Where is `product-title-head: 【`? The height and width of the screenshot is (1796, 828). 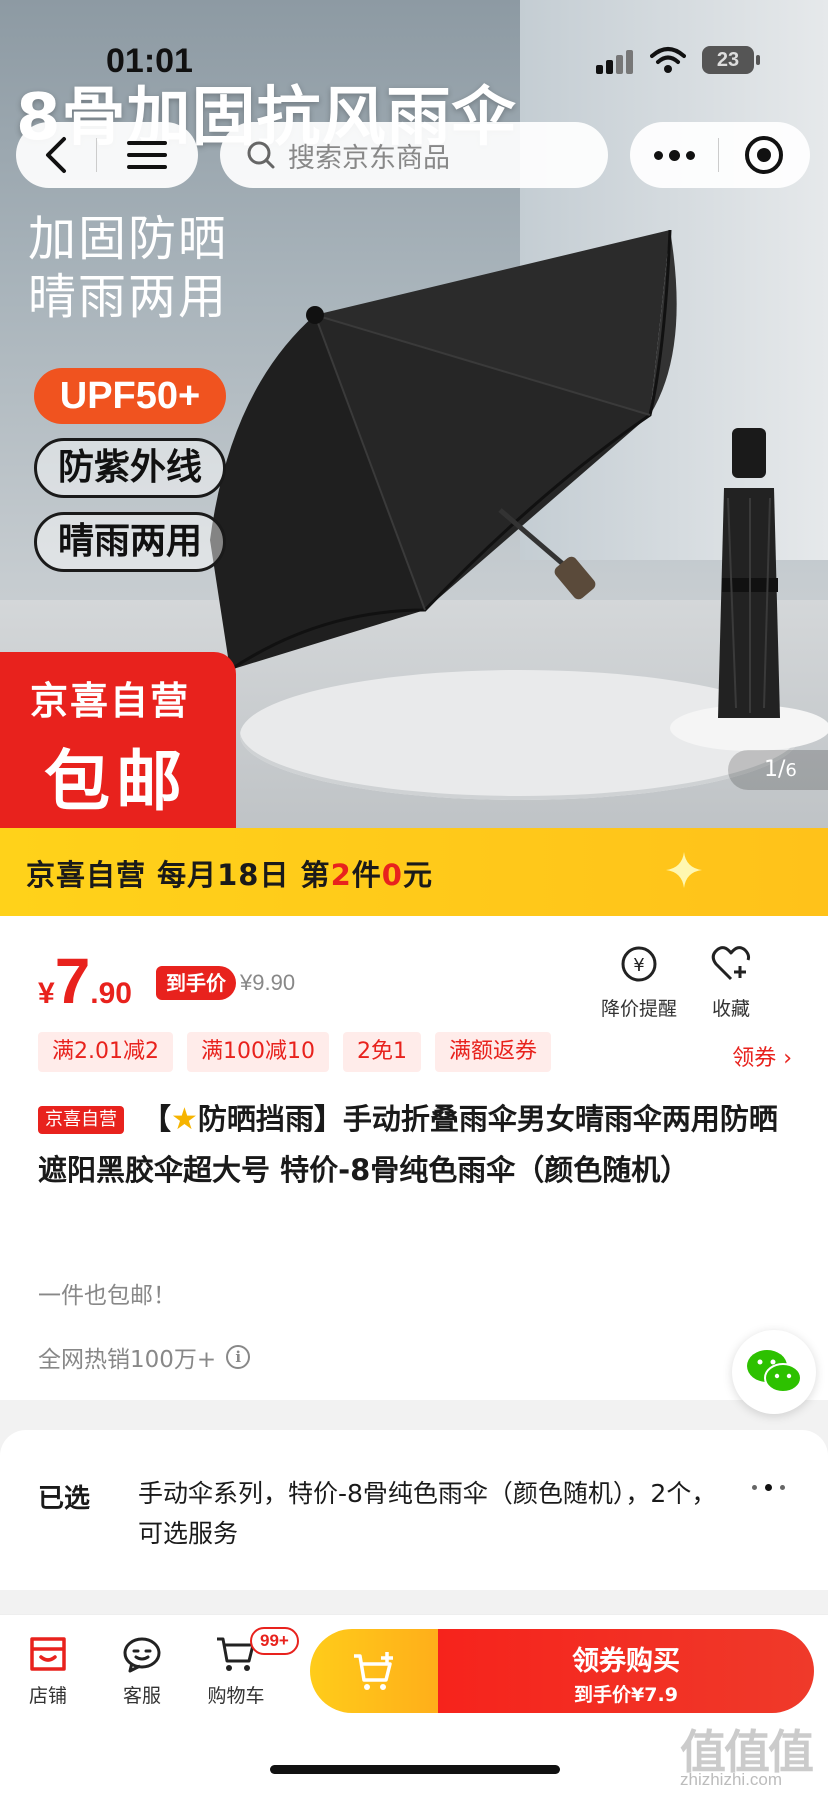
product-title-head: 【 is located at coordinates (157, 1119).